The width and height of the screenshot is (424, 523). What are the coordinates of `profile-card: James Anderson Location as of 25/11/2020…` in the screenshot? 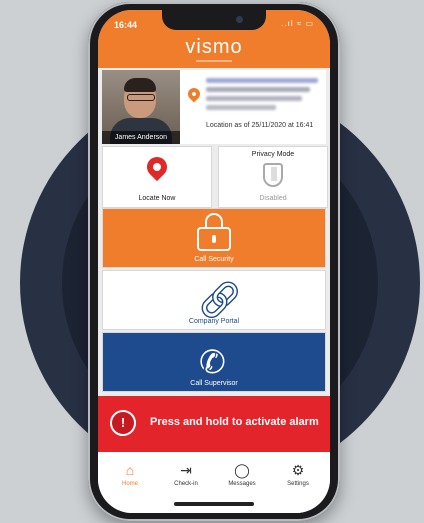 It's located at (214, 107).